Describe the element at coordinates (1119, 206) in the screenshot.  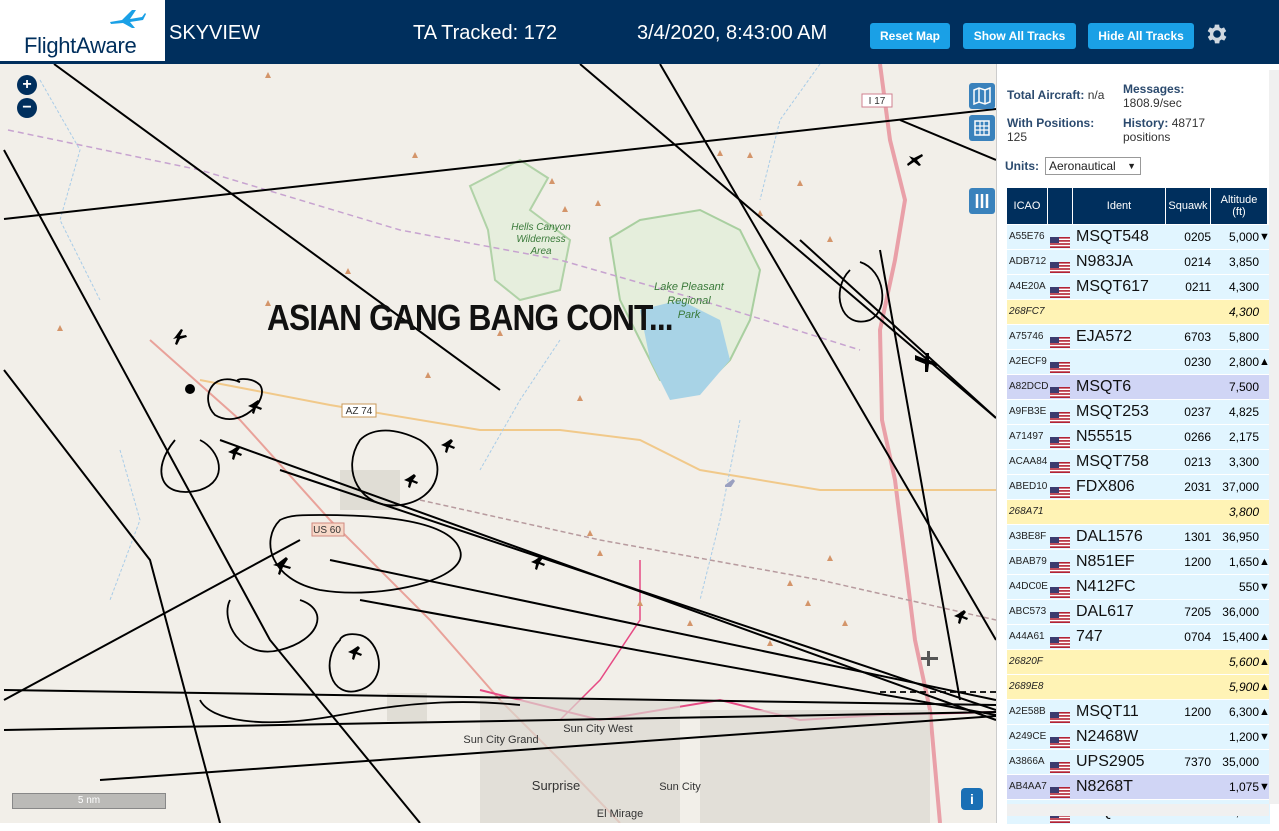
I see `column-ident: Ident` at that location.